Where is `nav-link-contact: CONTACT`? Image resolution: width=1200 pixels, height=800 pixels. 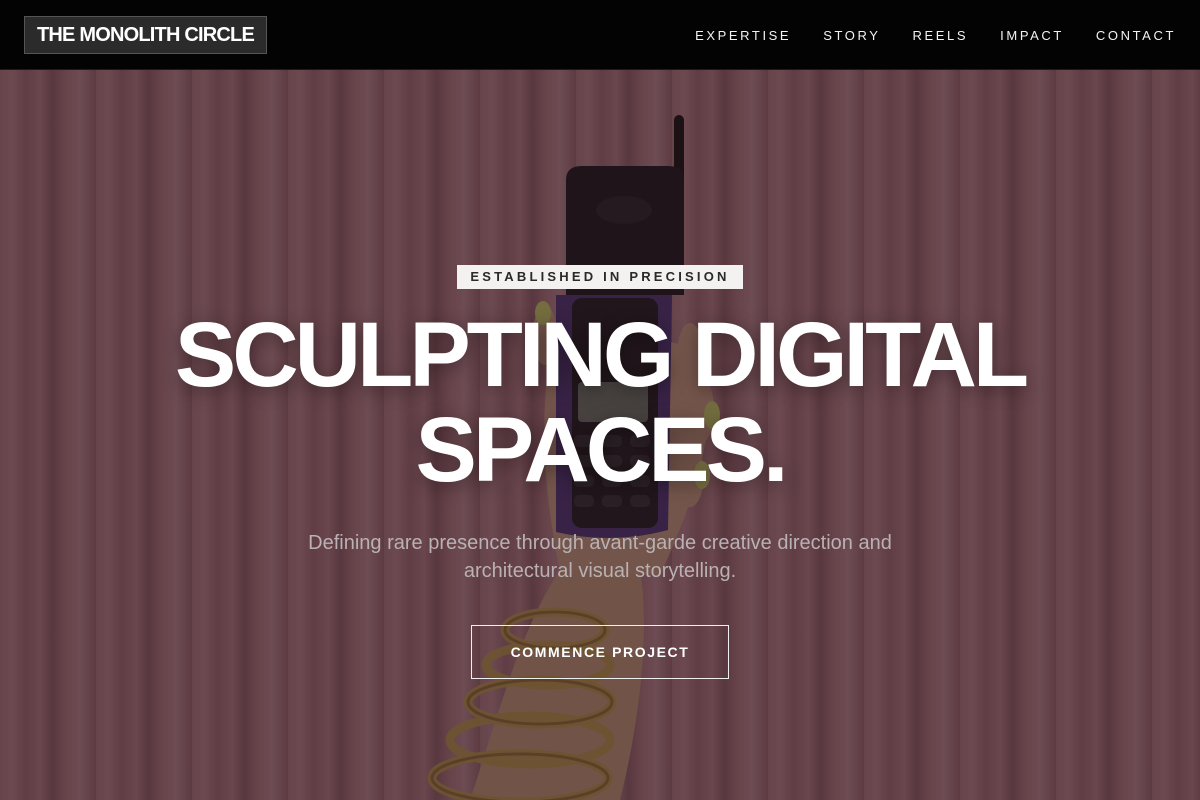 nav-link-contact: CONTACT is located at coordinates (1136, 35).